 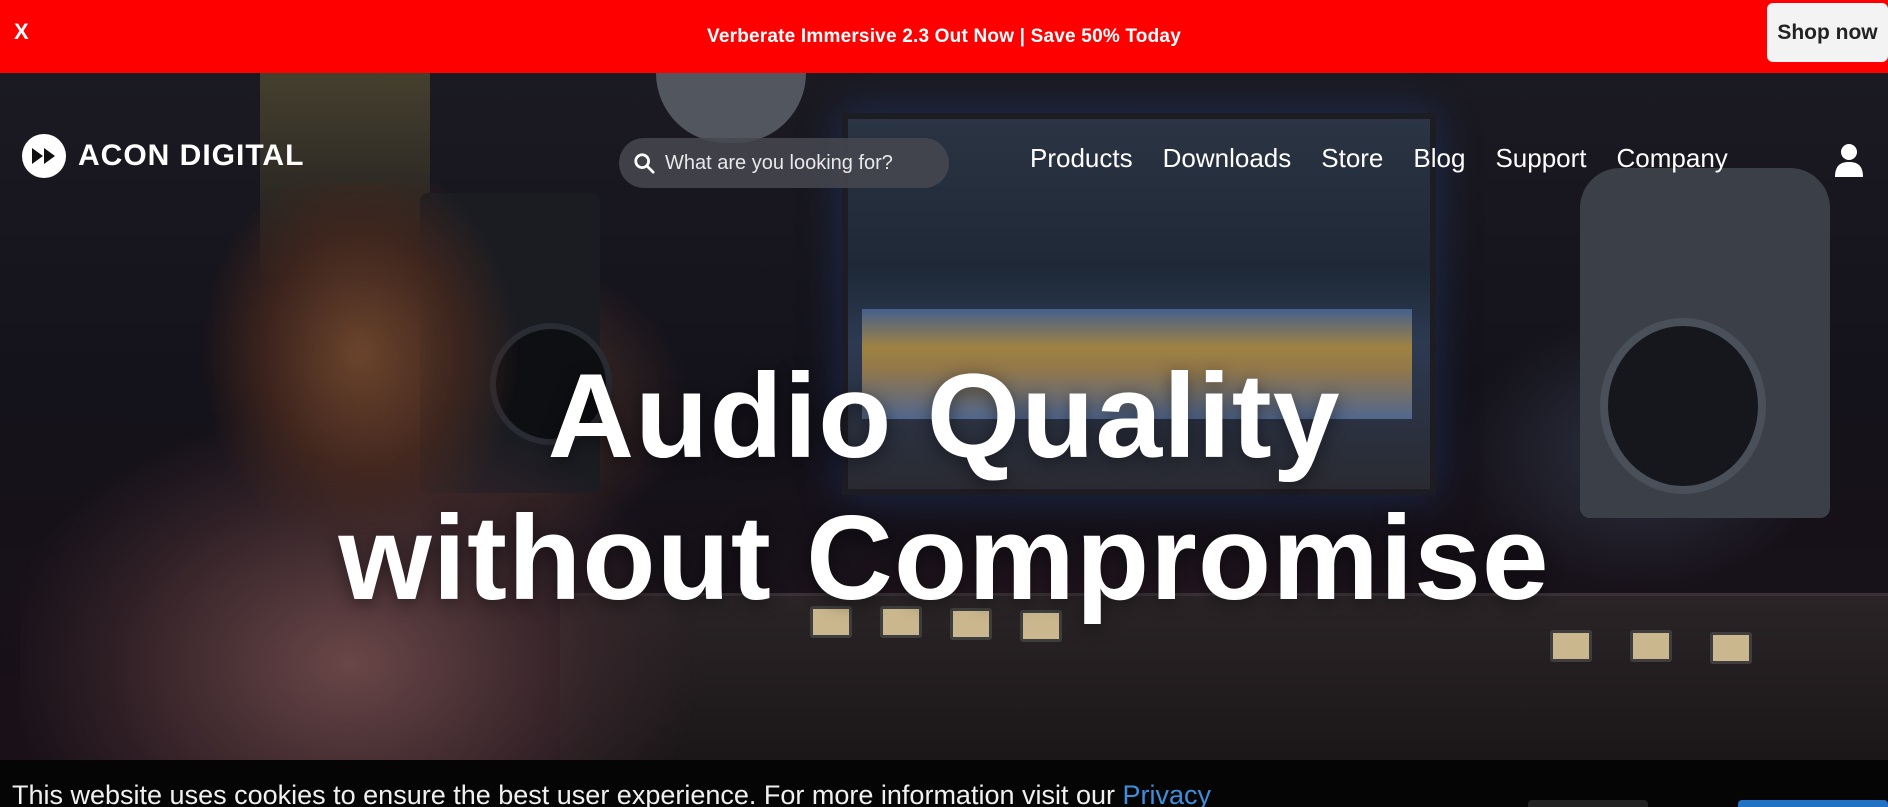 I want to click on privacy-link: Privacy, so click(x=1167, y=793).